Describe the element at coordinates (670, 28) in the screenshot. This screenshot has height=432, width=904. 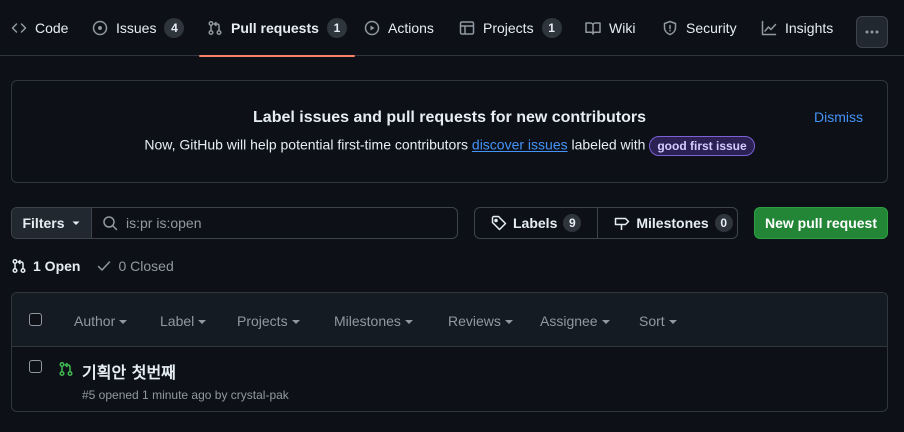
I see `shield-icon` at that location.